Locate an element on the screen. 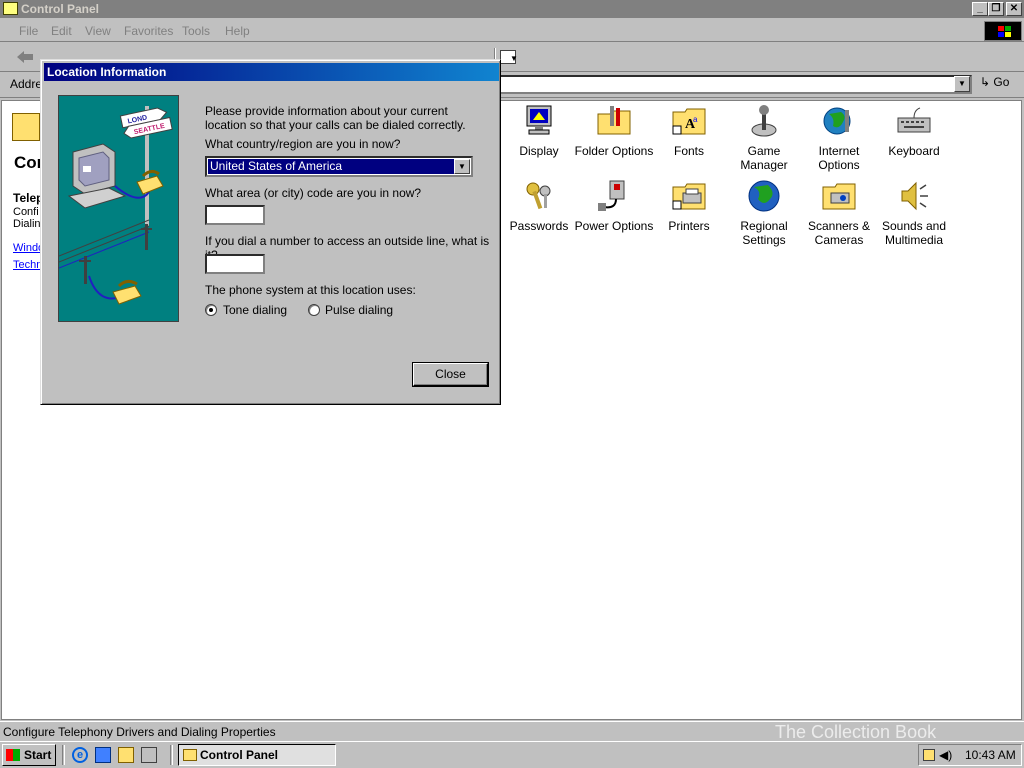 Image resolution: width=1024 pixels, height=768 pixels. menu-help: Help is located at coordinates (237, 31).